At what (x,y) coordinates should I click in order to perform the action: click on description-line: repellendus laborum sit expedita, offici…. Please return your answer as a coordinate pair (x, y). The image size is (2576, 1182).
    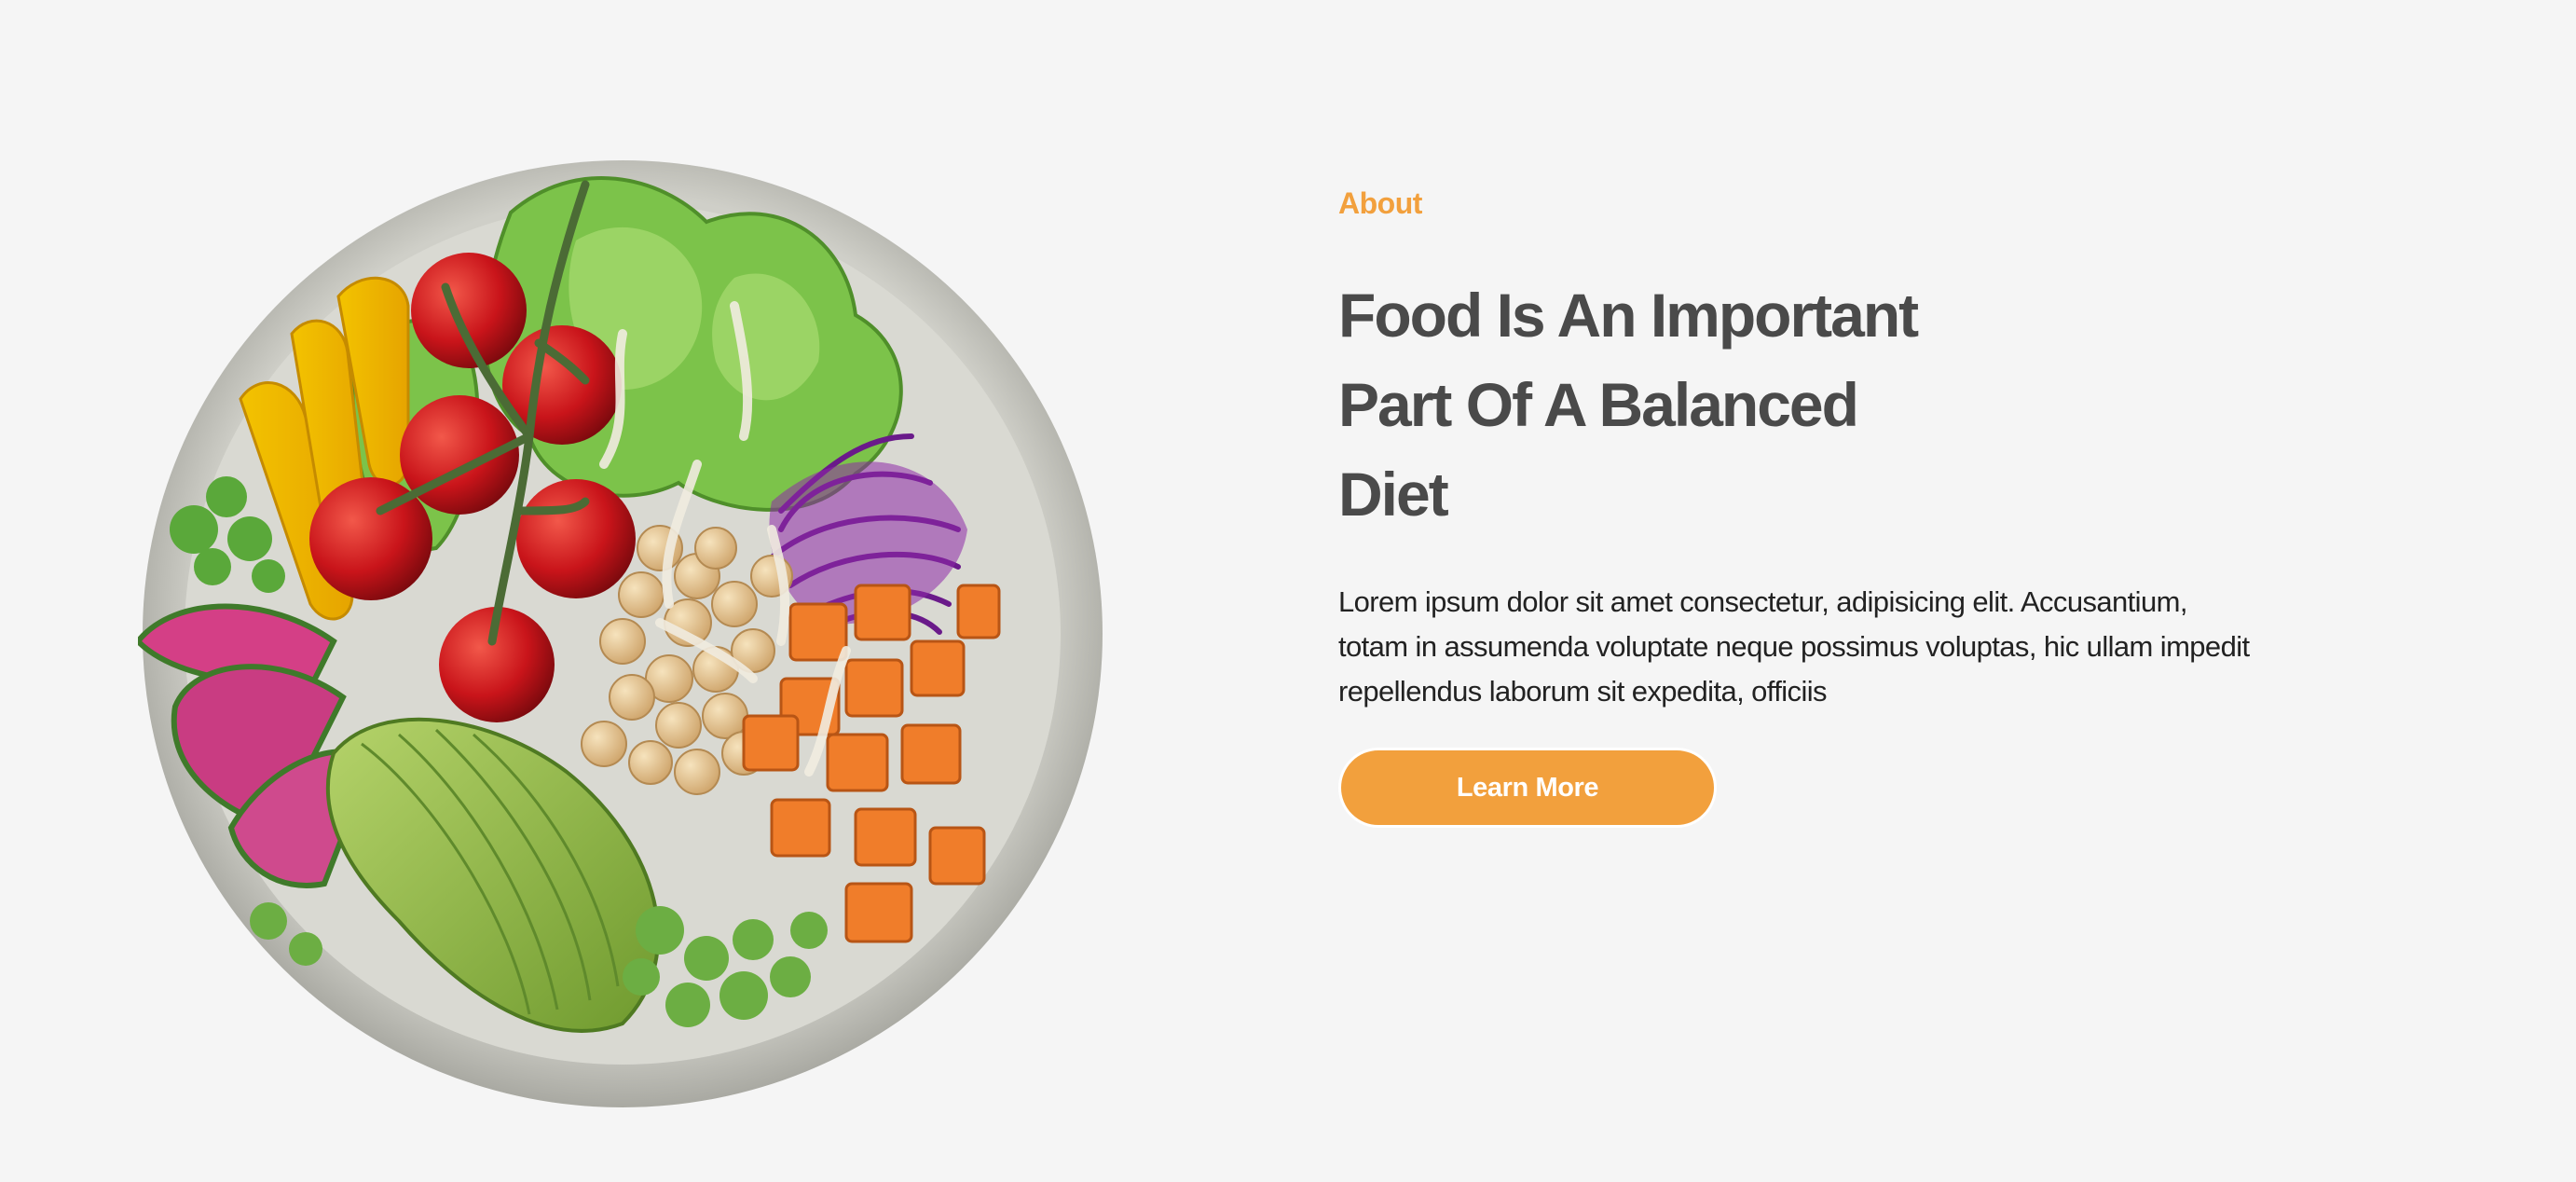
    Looking at the image, I should click on (1583, 691).